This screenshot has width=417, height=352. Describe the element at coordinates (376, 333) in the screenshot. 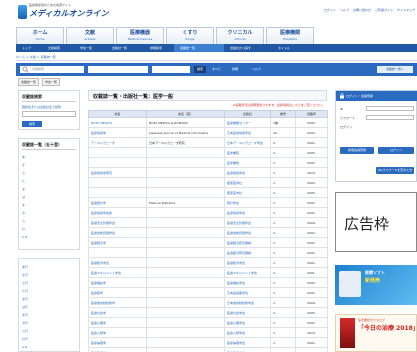

I see `book-banner: 医学書総合カタログ 「今日の治療 2018」` at that location.